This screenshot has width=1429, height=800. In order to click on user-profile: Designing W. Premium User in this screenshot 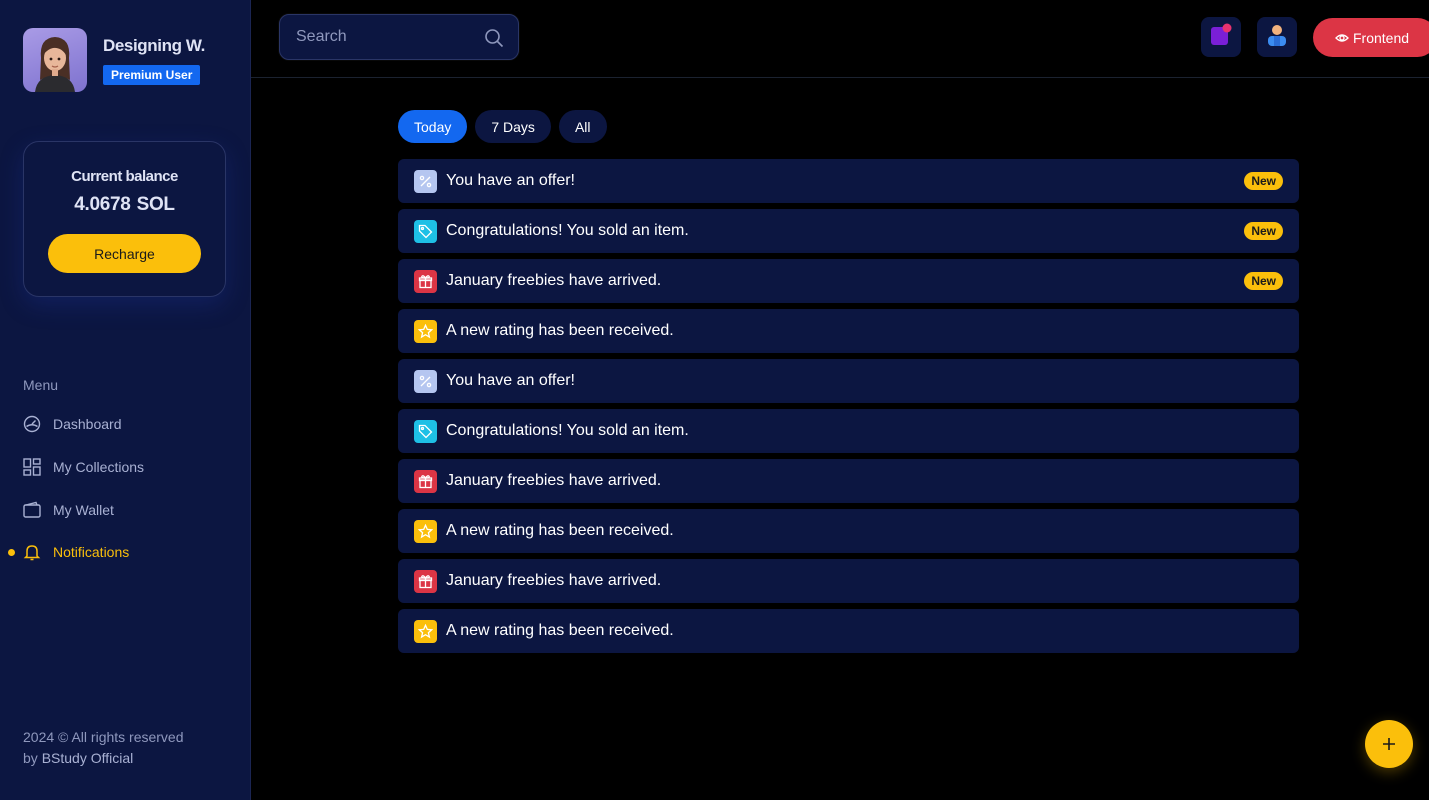, I will do `click(114, 60)`.